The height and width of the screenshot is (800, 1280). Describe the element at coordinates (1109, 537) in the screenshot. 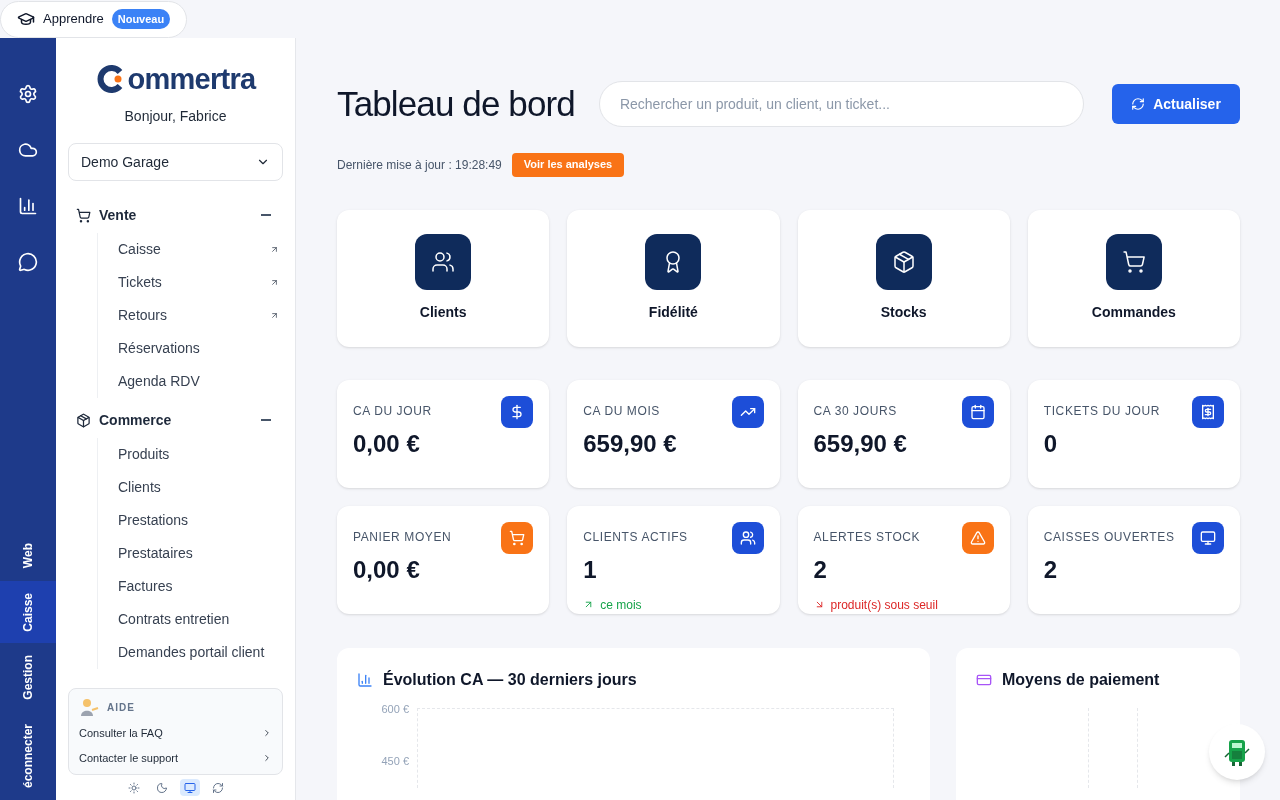

I see `stat-label: CAISSES OUVERTES` at that location.